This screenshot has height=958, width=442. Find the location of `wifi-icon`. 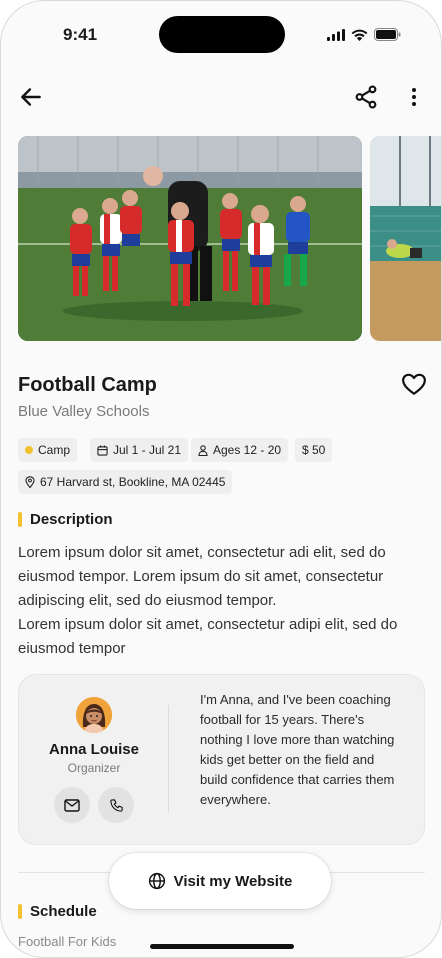

wifi-icon is located at coordinates (359, 35).